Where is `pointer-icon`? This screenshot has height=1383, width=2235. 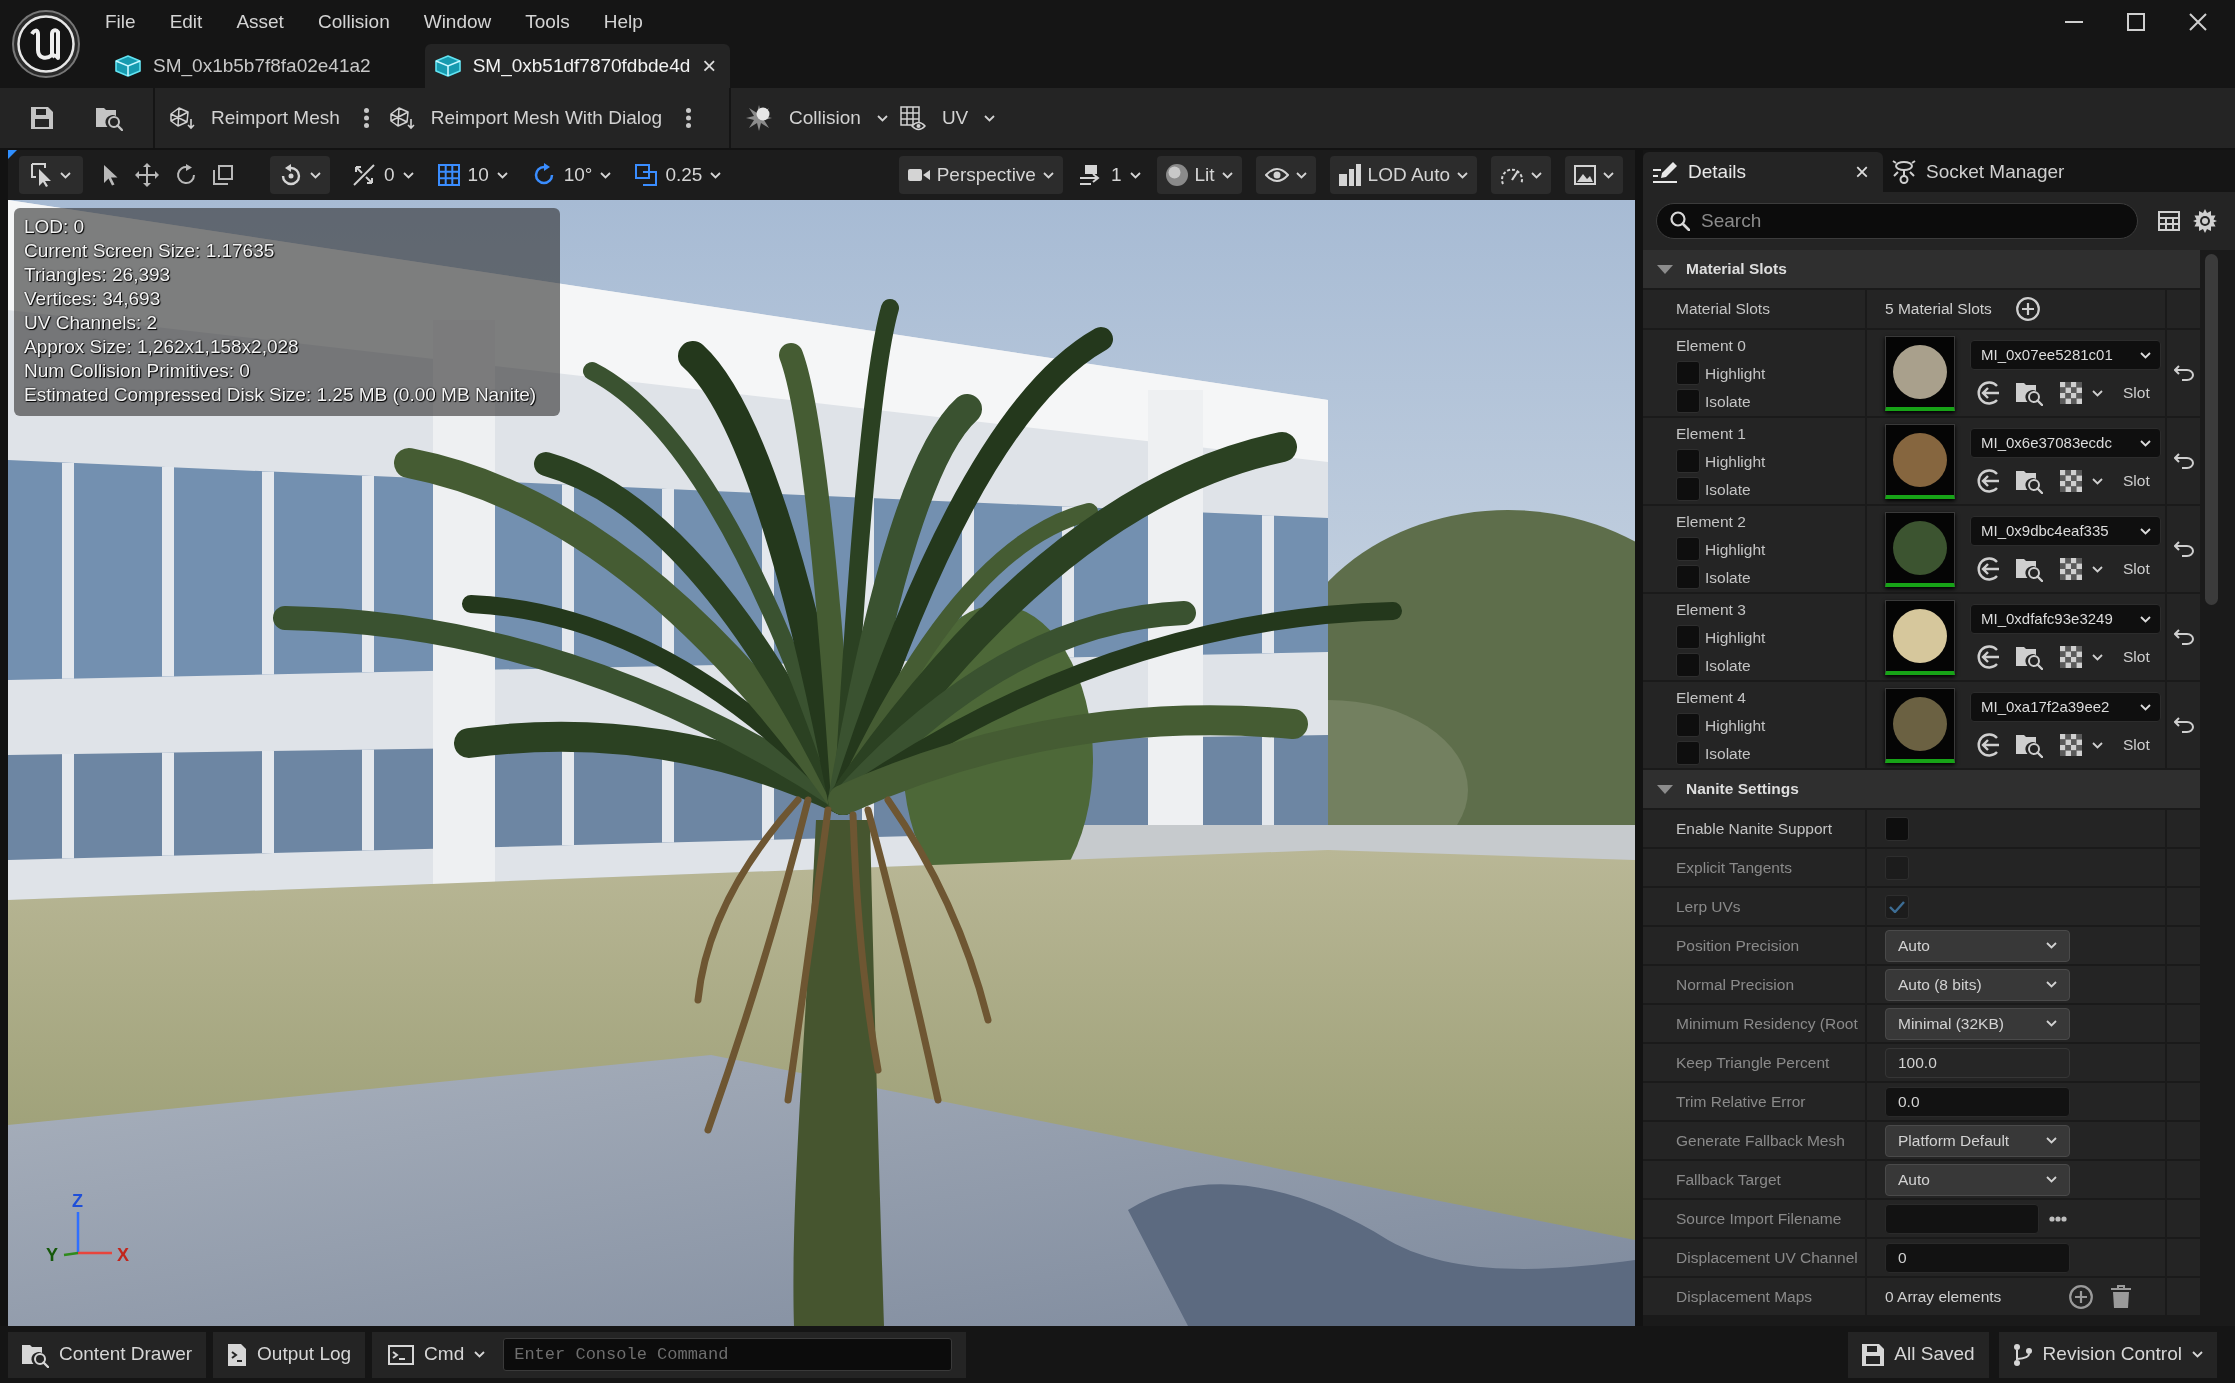
pointer-icon is located at coordinates (111, 175).